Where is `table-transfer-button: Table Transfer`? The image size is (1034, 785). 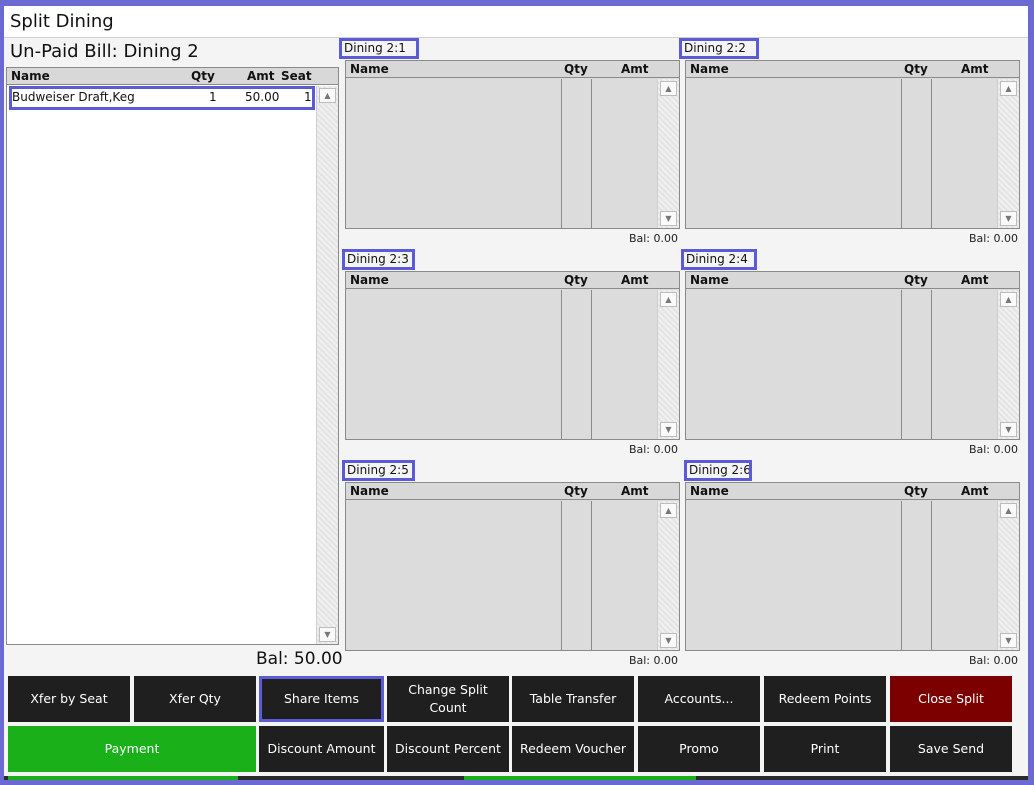 table-transfer-button: Table Transfer is located at coordinates (573, 699).